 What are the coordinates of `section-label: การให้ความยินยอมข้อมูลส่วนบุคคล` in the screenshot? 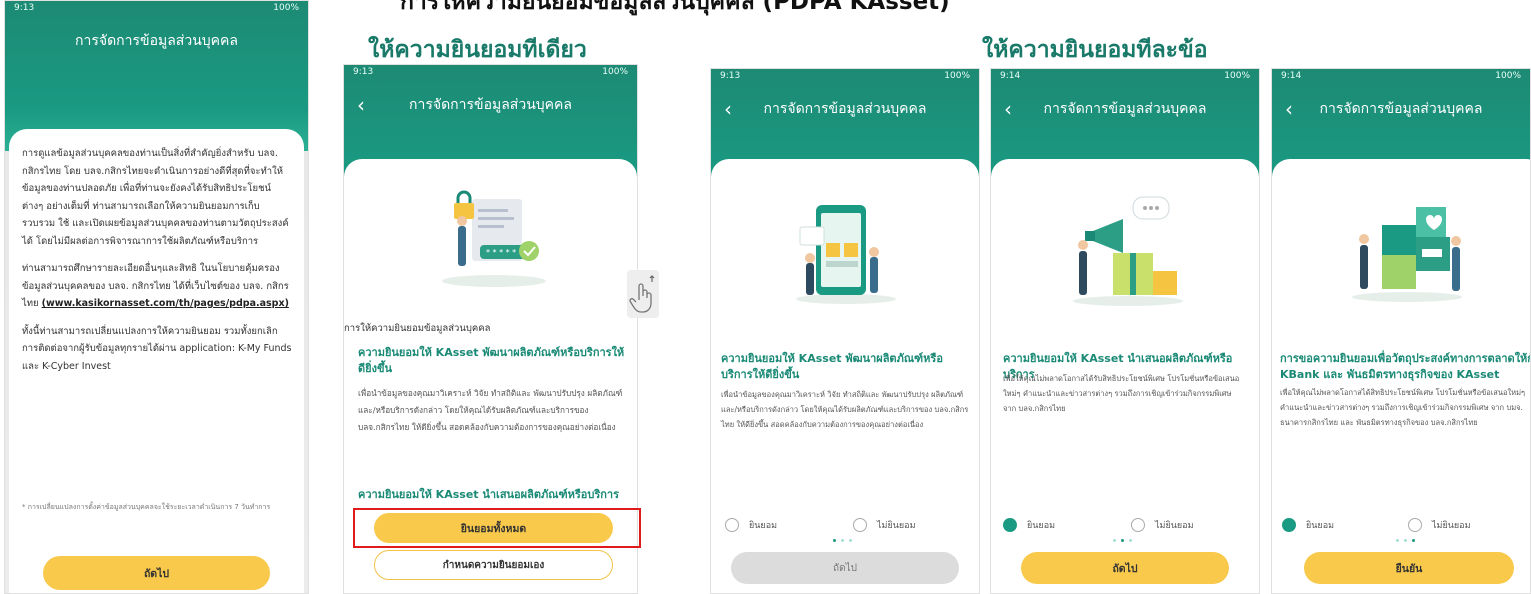 It's located at (417, 328).